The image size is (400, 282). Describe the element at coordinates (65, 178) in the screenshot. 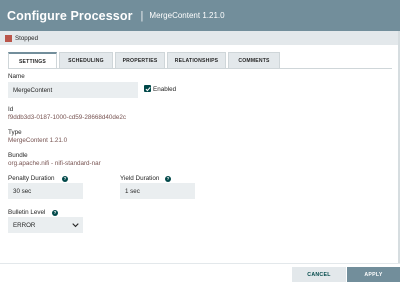

I see `penalty-help-icon: ?` at that location.